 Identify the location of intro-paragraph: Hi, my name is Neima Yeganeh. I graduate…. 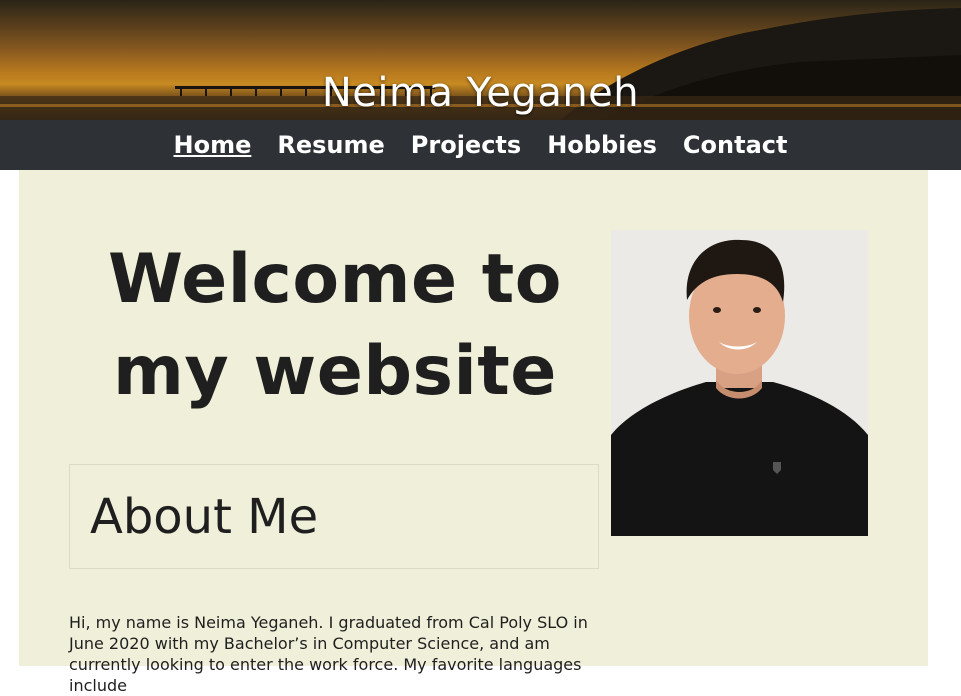
(328, 654).